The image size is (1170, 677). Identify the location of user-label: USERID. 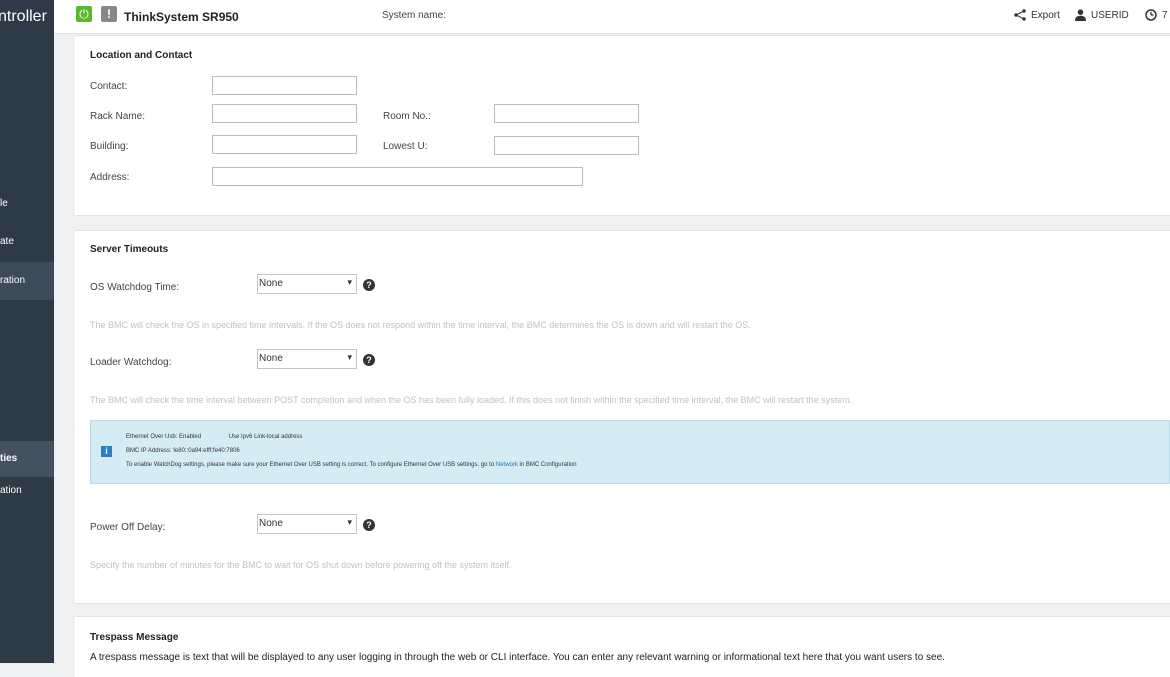
(1110, 15).